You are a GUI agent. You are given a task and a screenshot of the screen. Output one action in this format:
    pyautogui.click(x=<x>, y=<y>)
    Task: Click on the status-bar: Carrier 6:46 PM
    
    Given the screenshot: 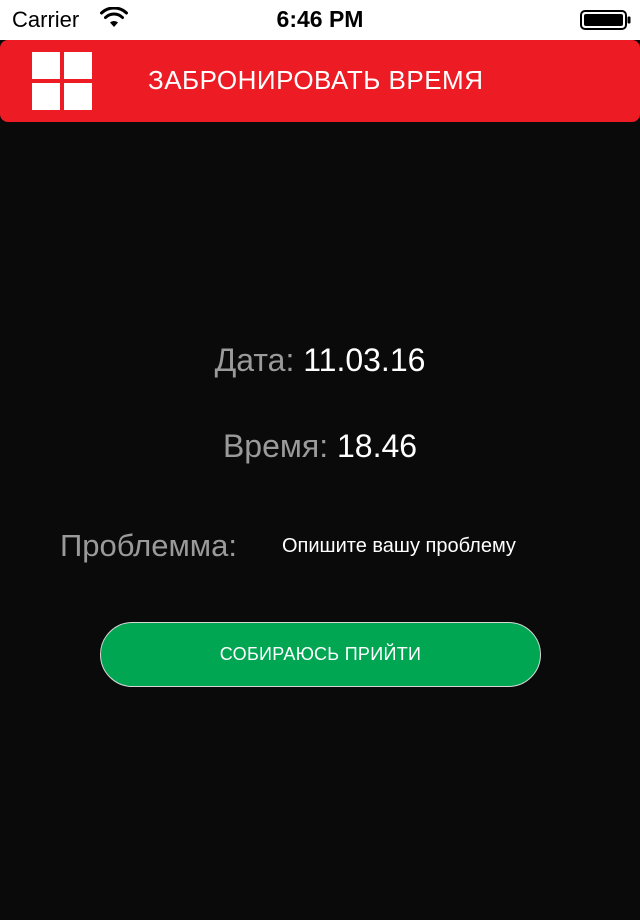 What is the action you would take?
    pyautogui.click(x=320, y=20)
    